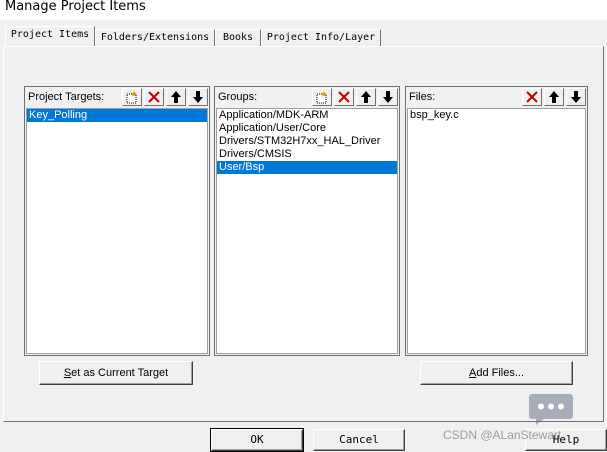  I want to click on ok-button: OK, so click(257, 440).